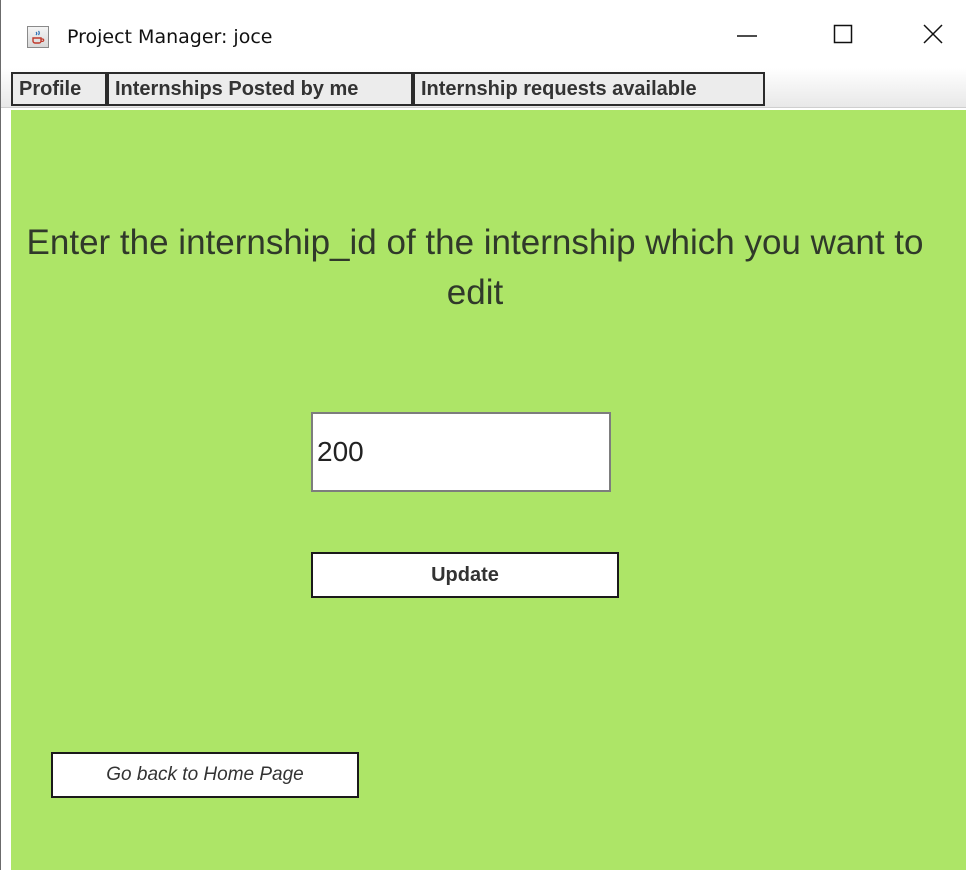  What do you see at coordinates (59, 89) in the screenshot?
I see `menu-profile: Profile` at bounding box center [59, 89].